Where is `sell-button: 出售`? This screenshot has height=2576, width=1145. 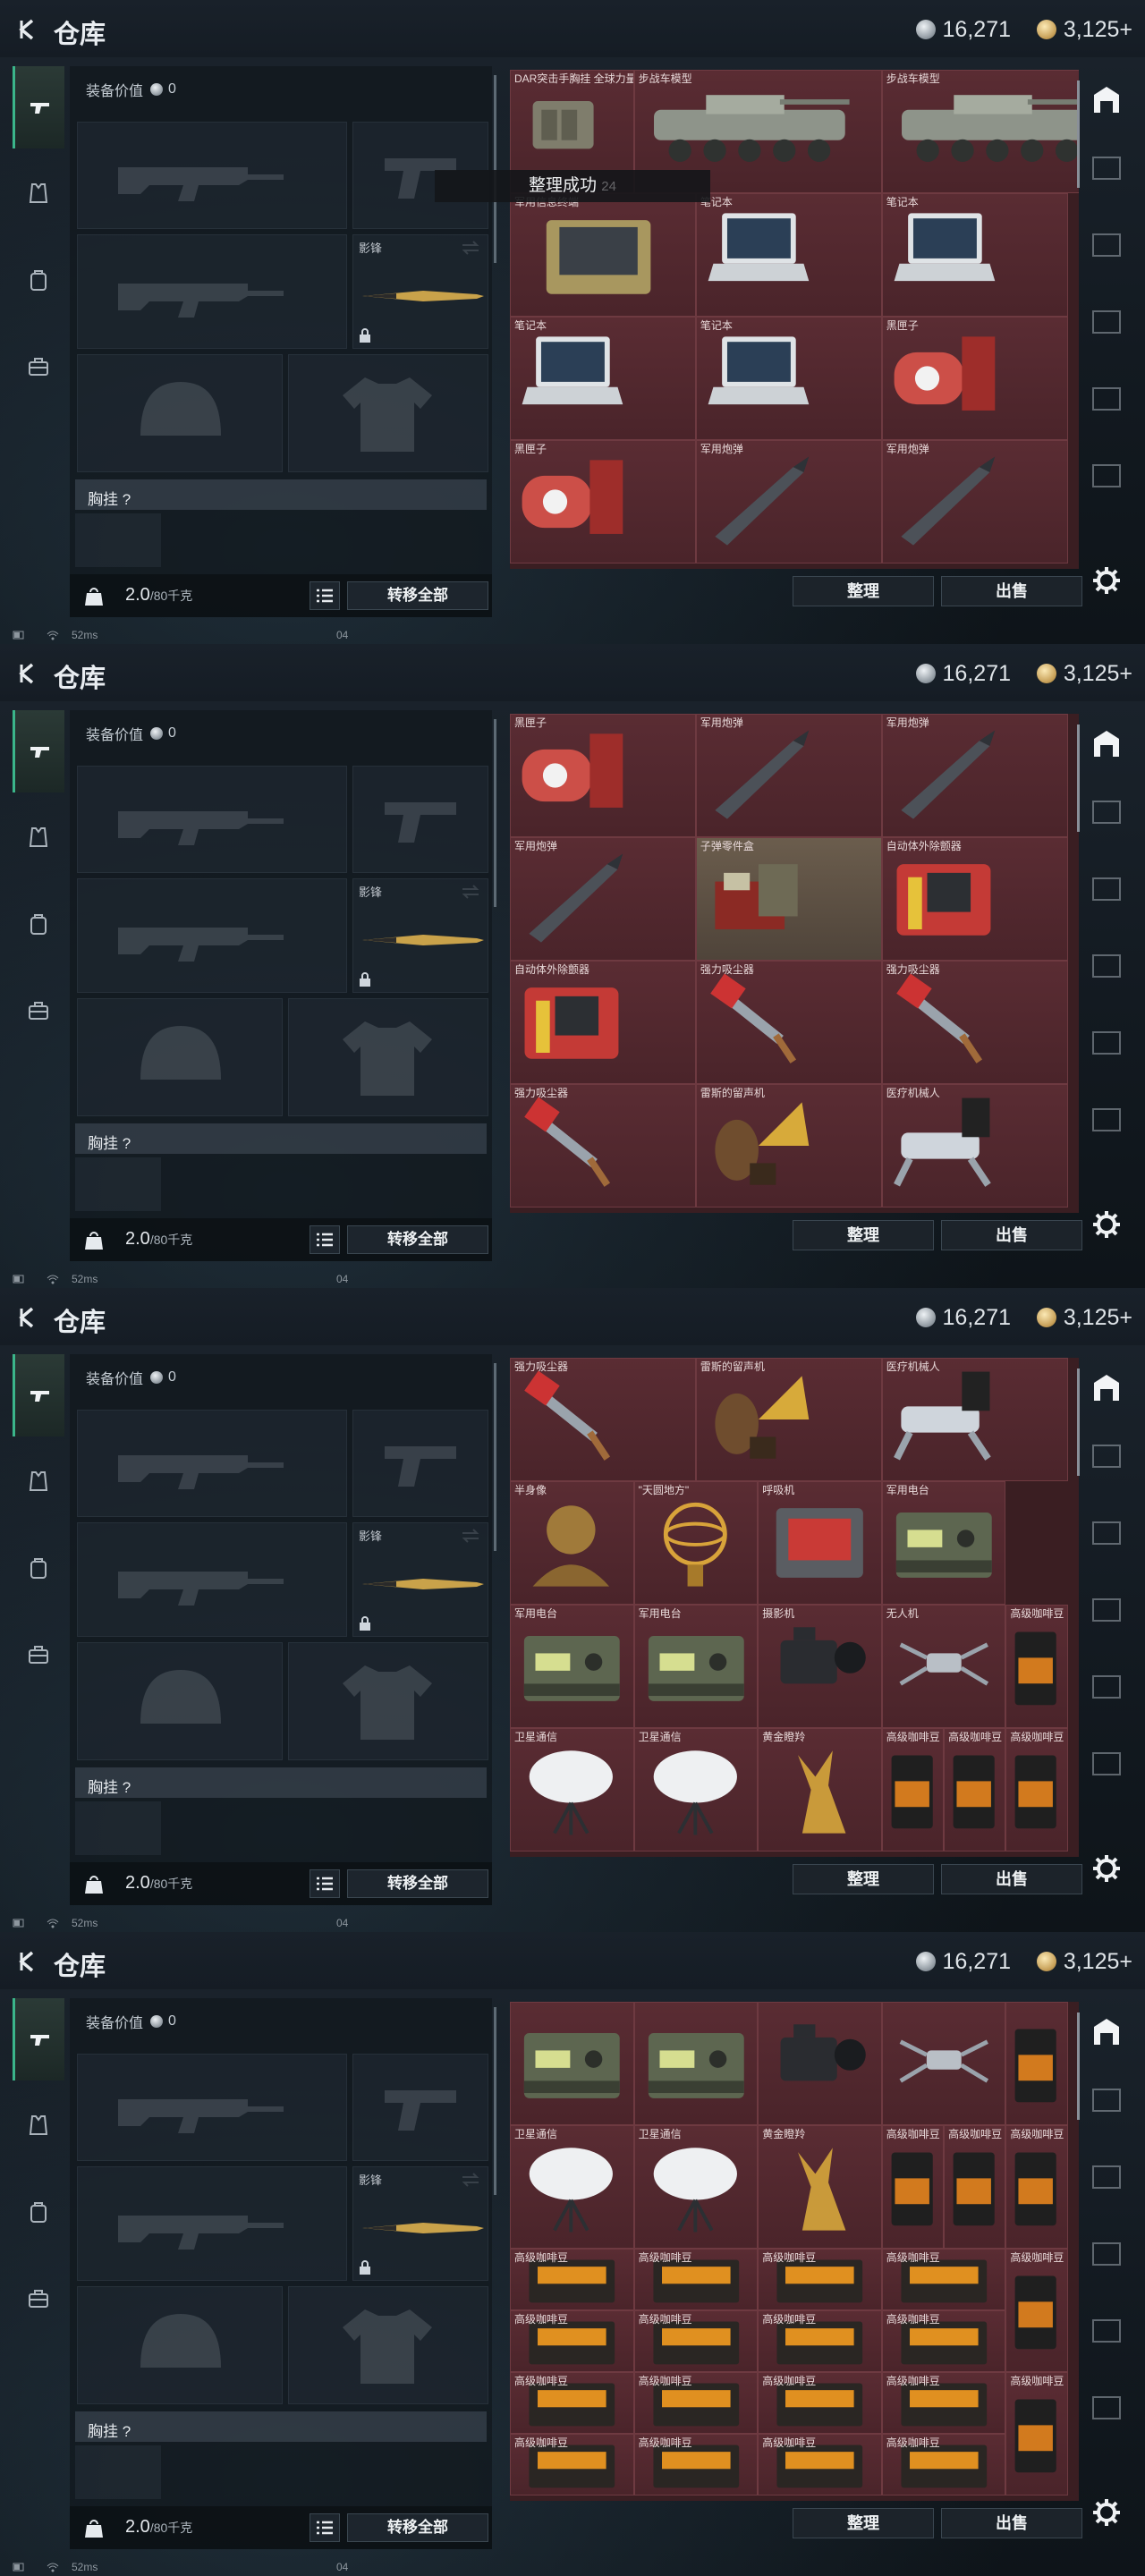
sell-button: 出售 is located at coordinates (1011, 1879).